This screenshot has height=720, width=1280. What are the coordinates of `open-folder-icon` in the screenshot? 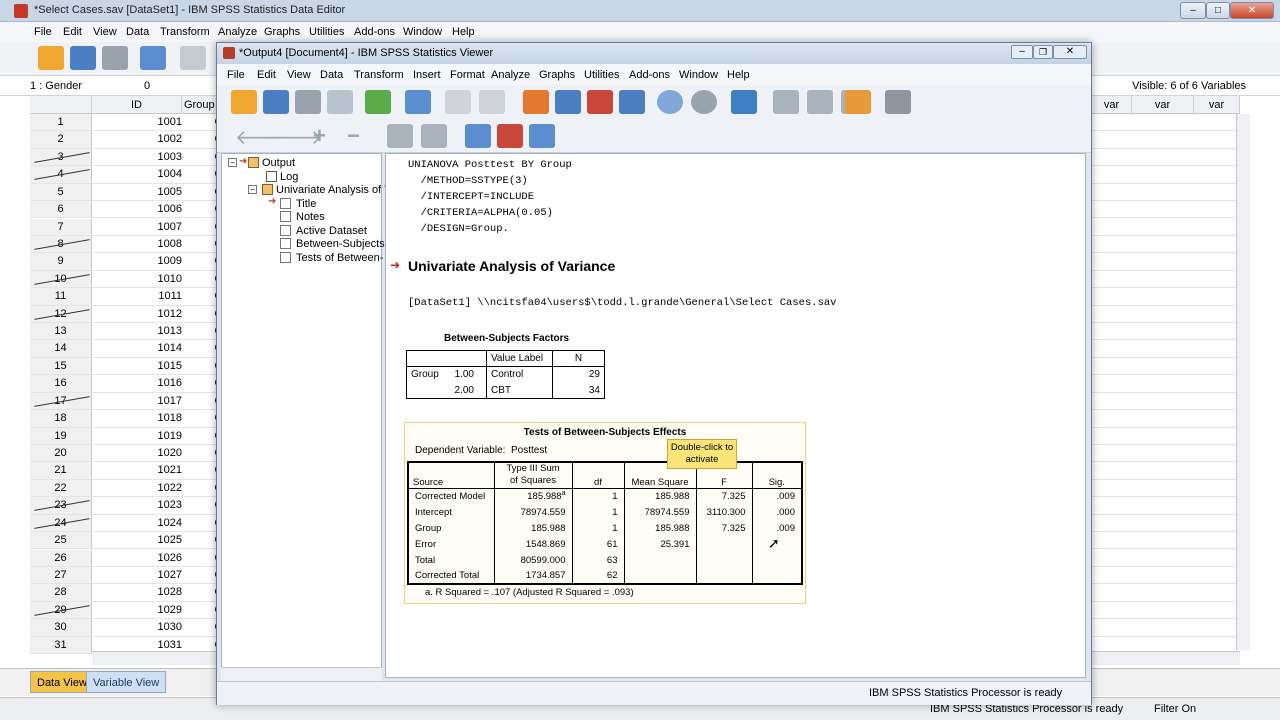 It's located at (51, 58).